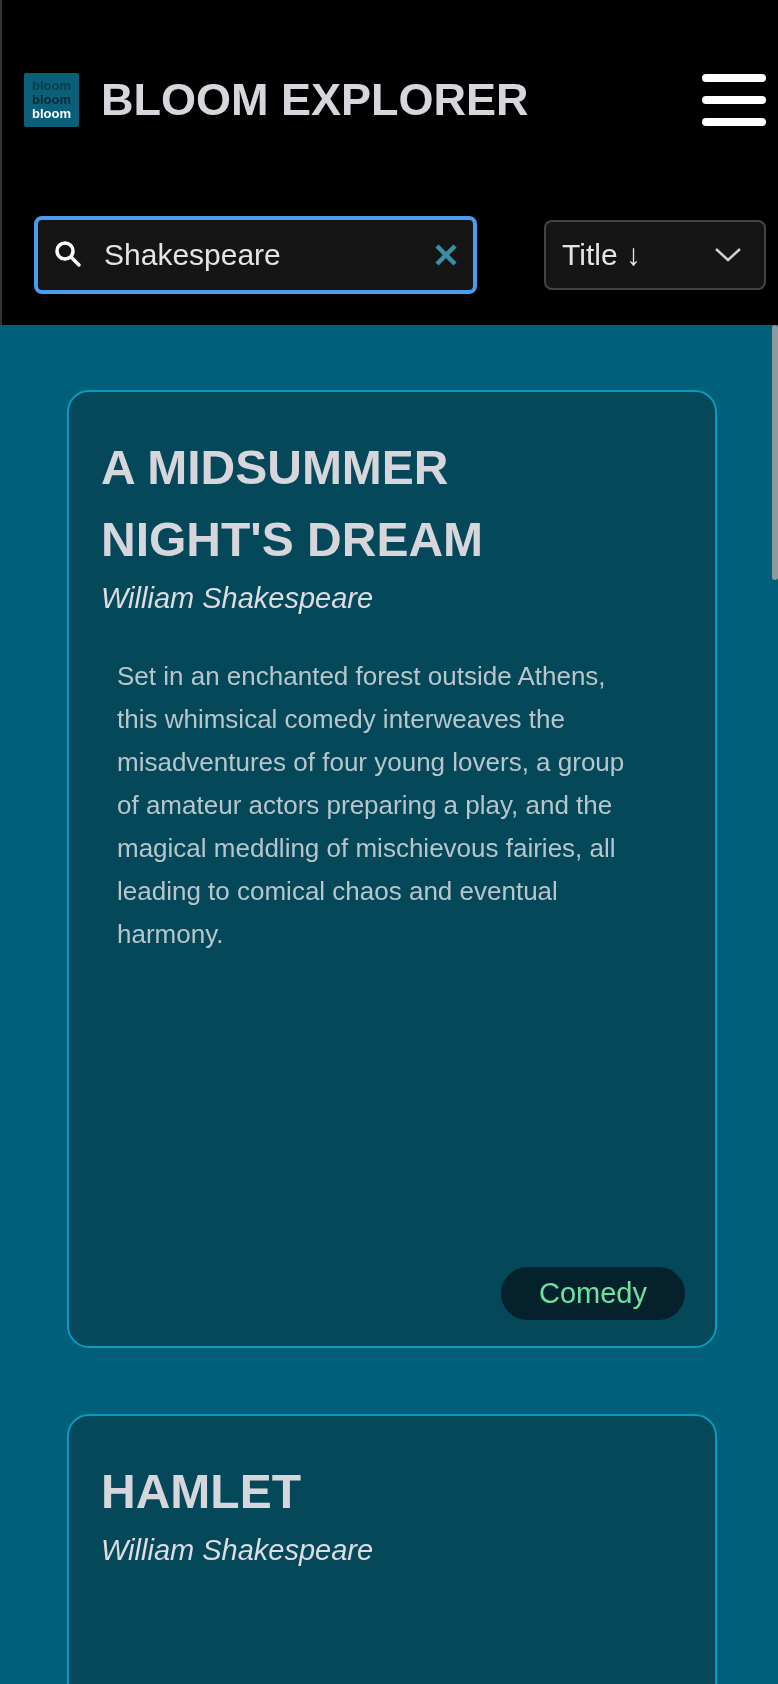 The width and height of the screenshot is (778, 1684). What do you see at coordinates (371, 805) in the screenshot?
I see `book-description: Set in an enchanted forest outside Athens, this whimsical comedy interweaves the misadventures of four young lovers, a group of amateur actors preparing a play, and the magical meddling of mischievous fairies, all leading to comical chaos and eventual harmony.` at bounding box center [371, 805].